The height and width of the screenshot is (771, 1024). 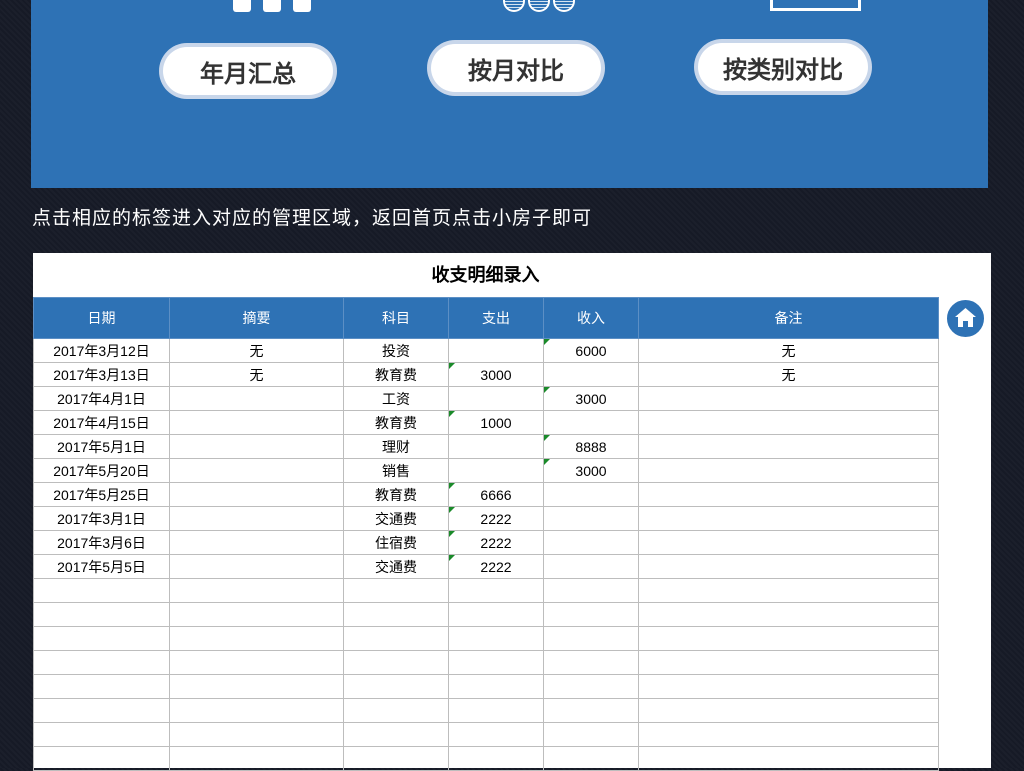 What do you see at coordinates (396, 470) in the screenshot?
I see `table-cell: 销售` at bounding box center [396, 470].